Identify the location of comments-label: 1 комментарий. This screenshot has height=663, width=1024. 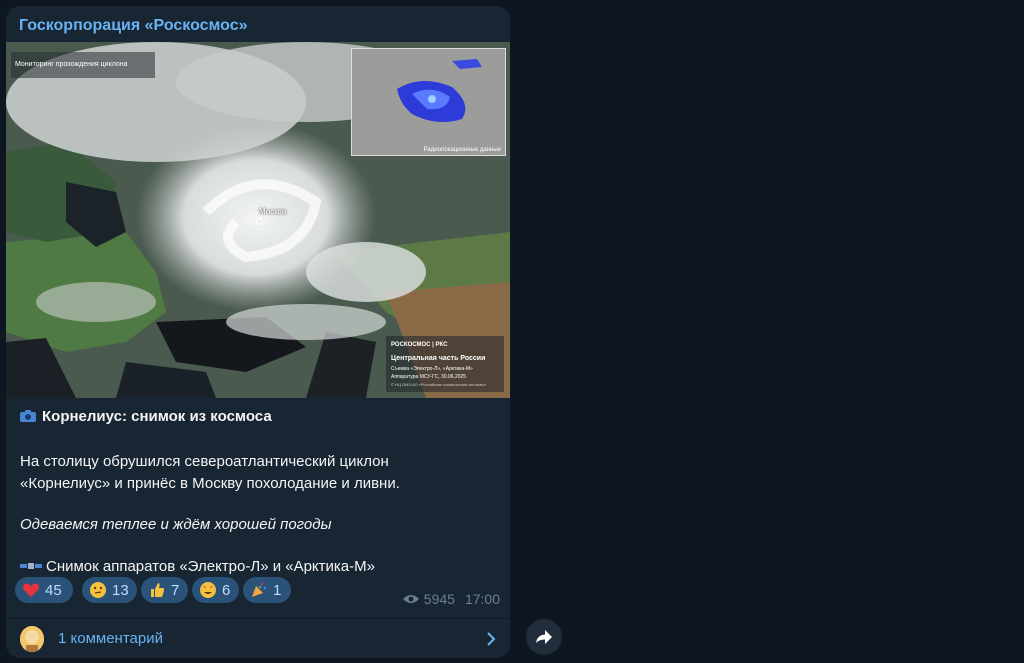
(110, 638).